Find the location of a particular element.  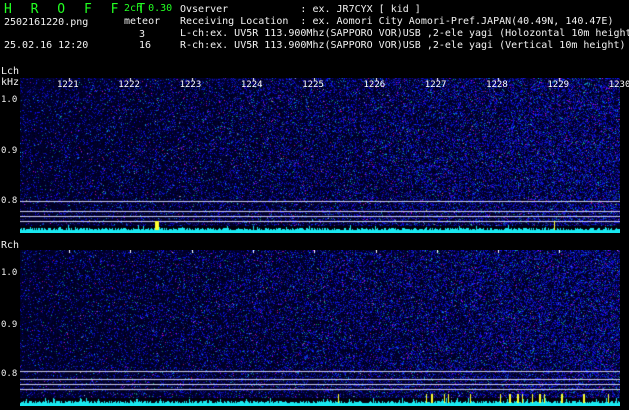

khz-label: kHz is located at coordinates (10, 82).